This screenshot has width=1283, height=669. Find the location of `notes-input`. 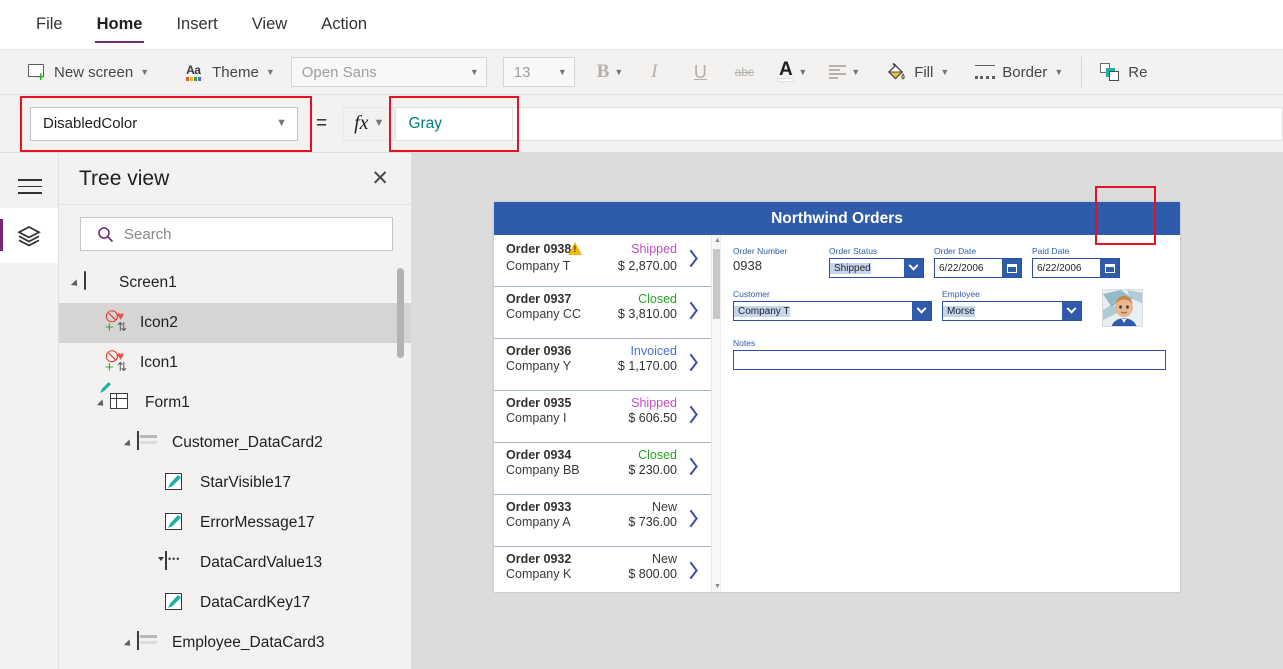

notes-input is located at coordinates (949, 360).